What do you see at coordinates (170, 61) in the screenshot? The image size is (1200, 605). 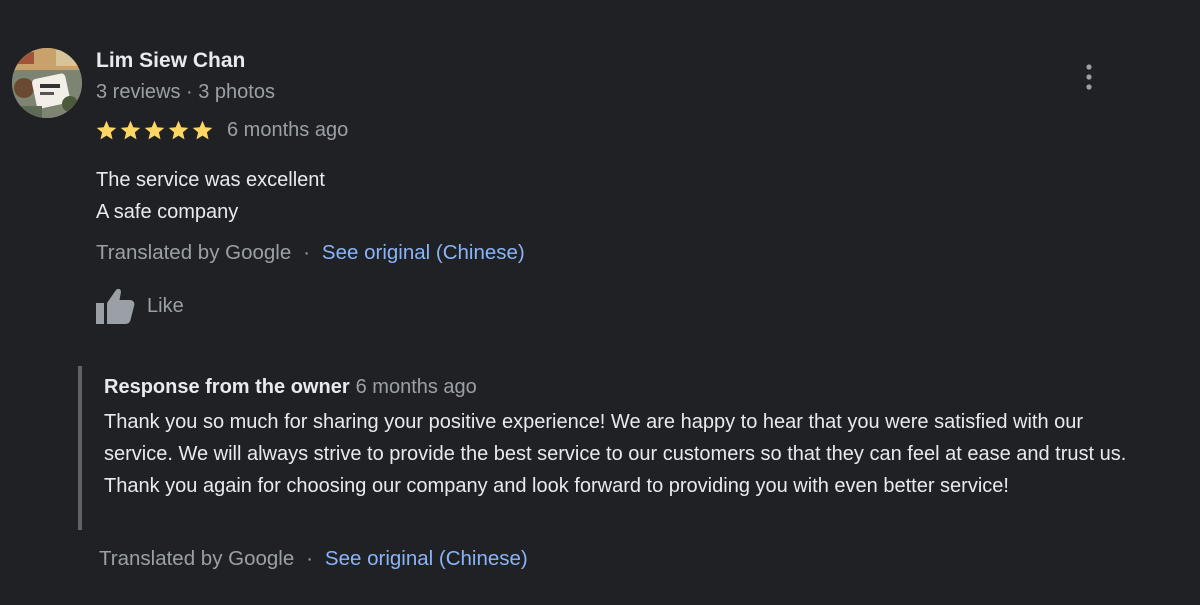 I see `author-name: Lim Siew Chan` at bounding box center [170, 61].